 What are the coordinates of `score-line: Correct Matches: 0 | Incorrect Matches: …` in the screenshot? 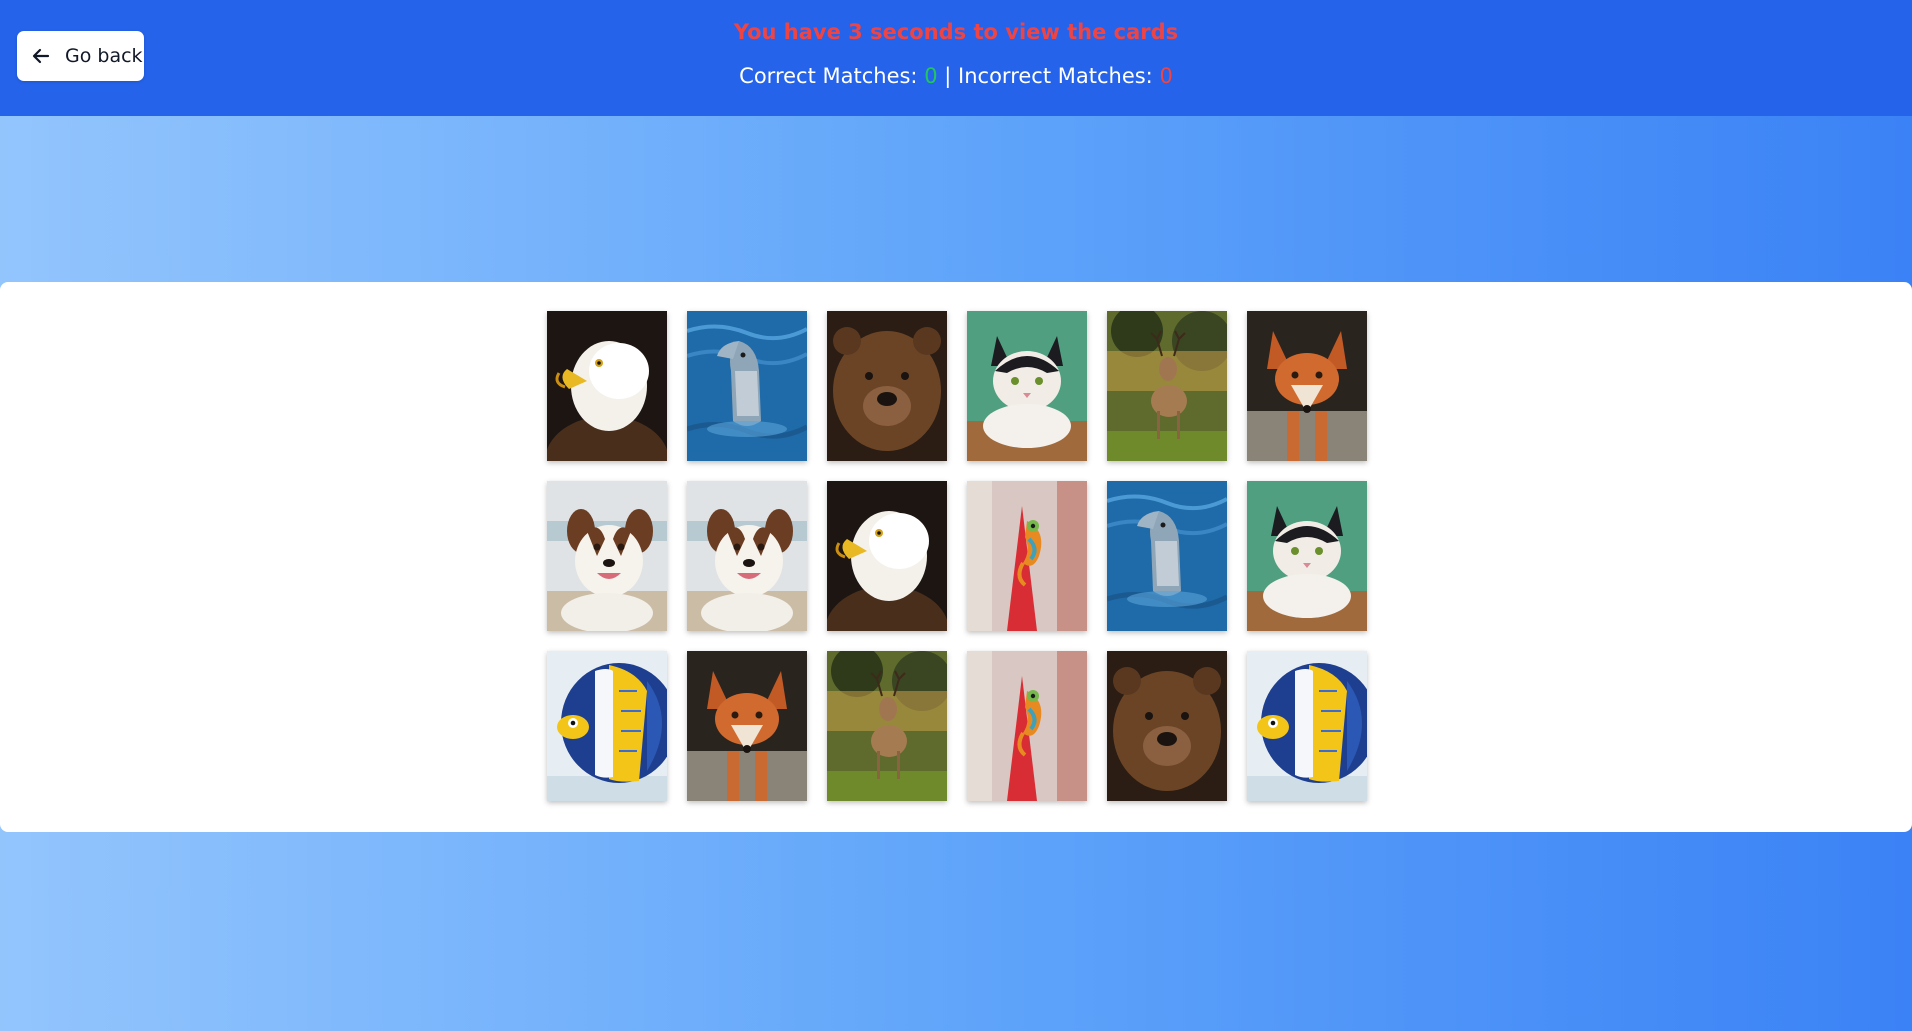 It's located at (956, 76).